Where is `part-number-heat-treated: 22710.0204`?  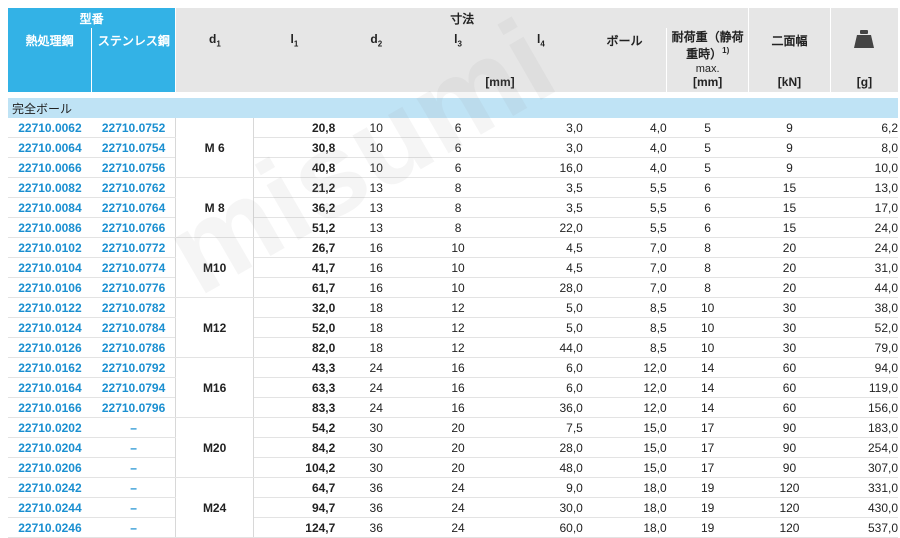 part-number-heat-treated: 22710.0204 is located at coordinates (50, 447).